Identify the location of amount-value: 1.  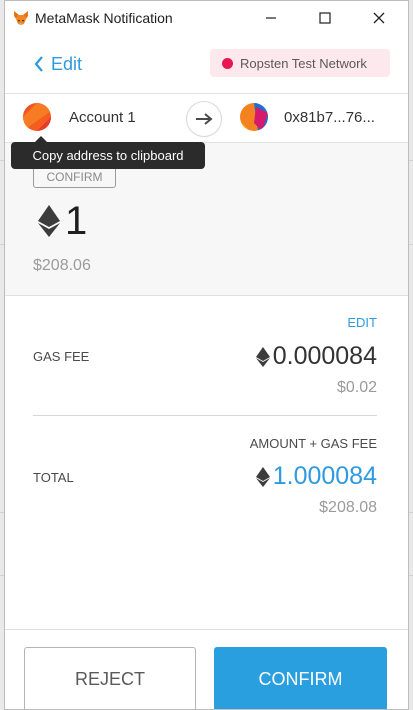
(76, 221).